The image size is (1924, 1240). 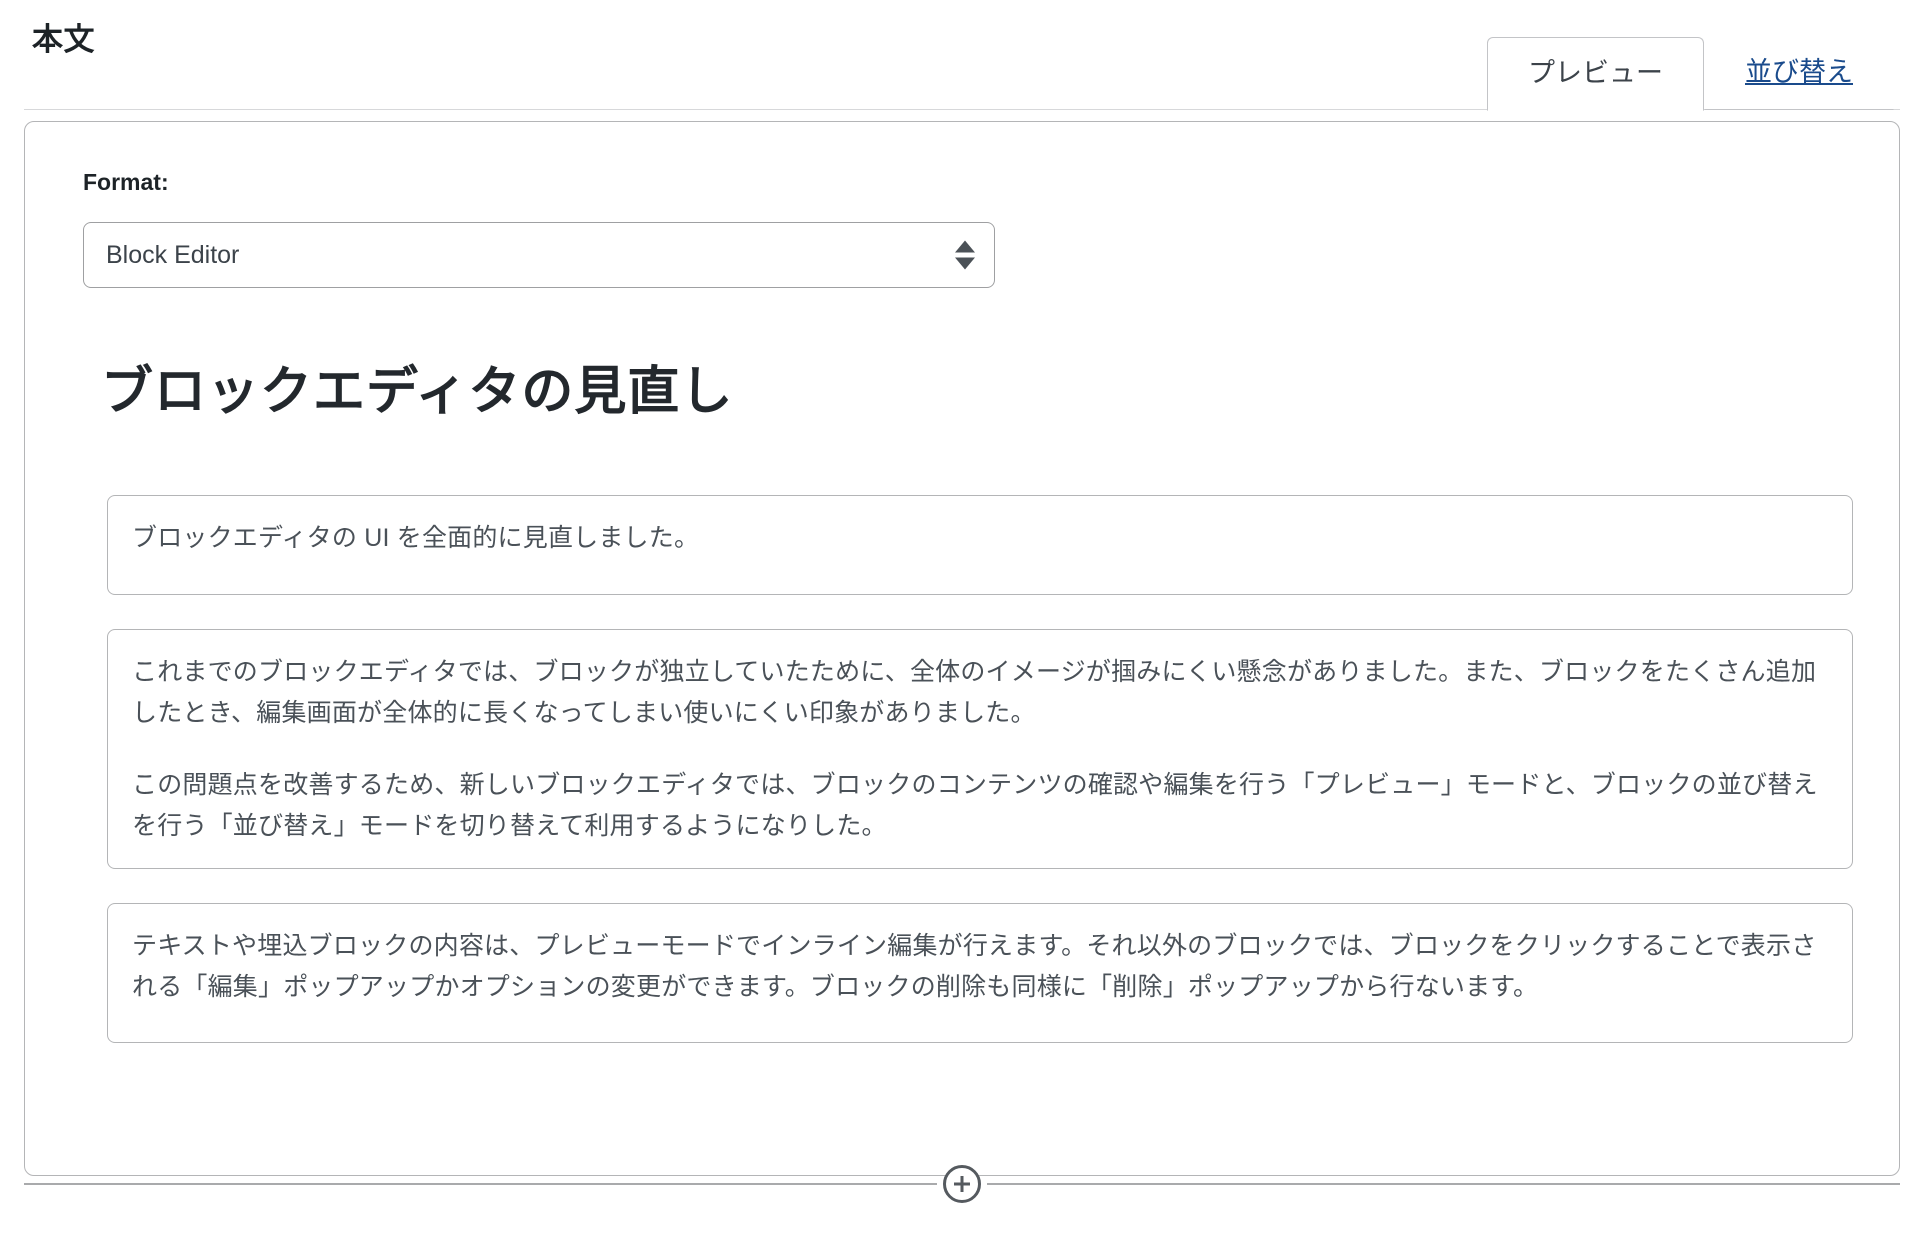 What do you see at coordinates (63, 39) in the screenshot?
I see `page-title: 本文` at bounding box center [63, 39].